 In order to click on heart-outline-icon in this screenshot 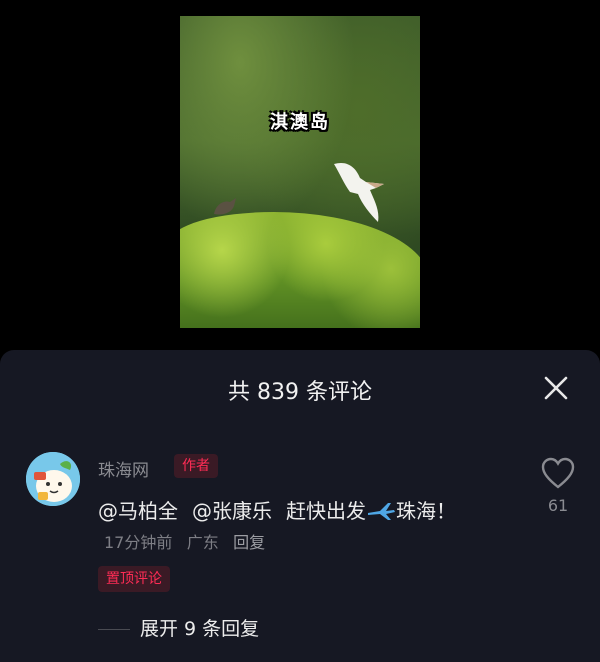, I will do `click(558, 473)`.